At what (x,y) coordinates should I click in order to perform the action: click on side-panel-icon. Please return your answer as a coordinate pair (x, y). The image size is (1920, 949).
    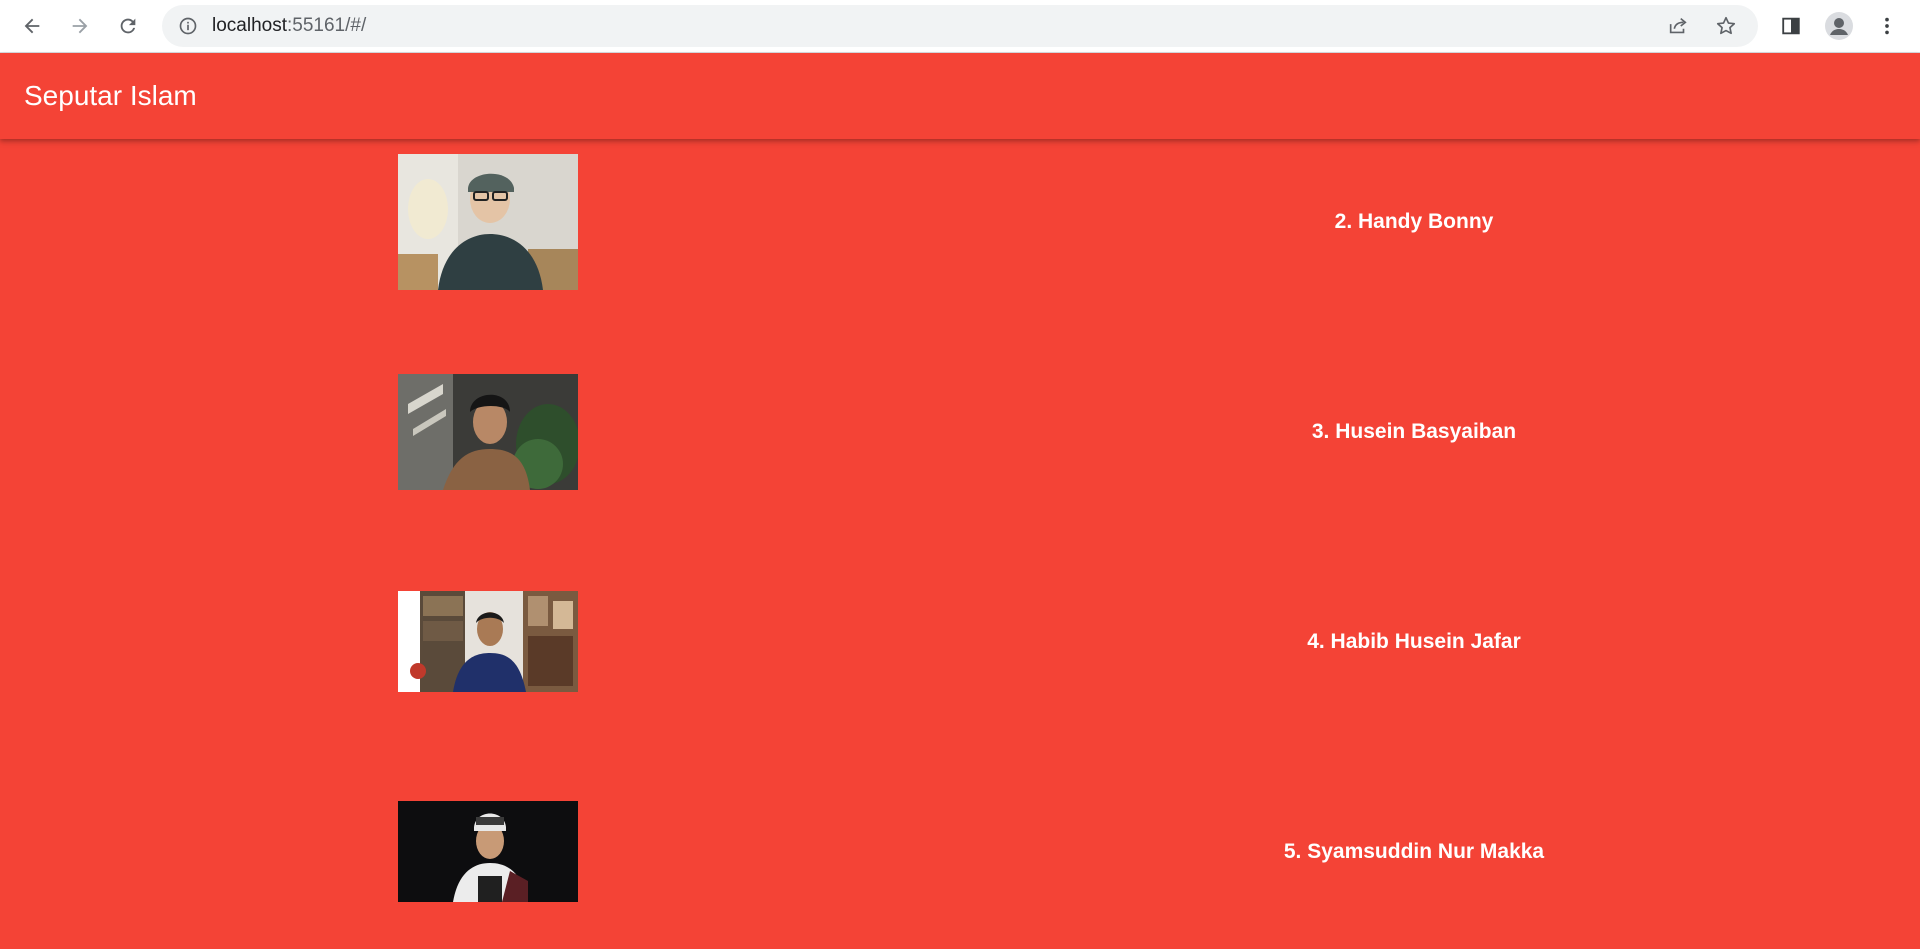
    Looking at the image, I should click on (1791, 26).